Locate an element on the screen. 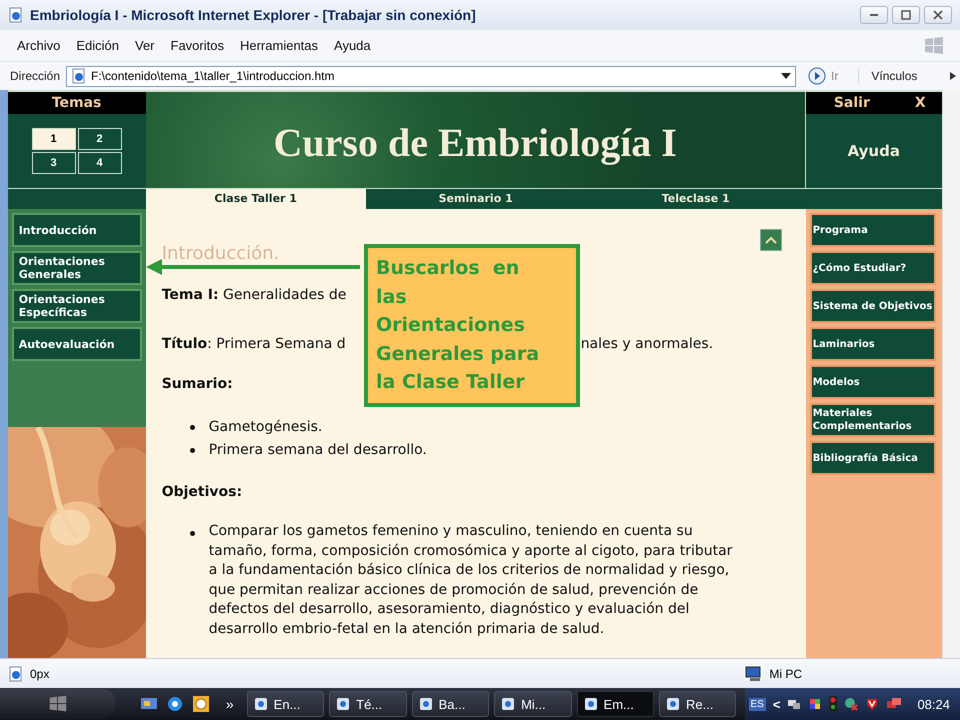  sidebar-item: Laminarios is located at coordinates (873, 344).